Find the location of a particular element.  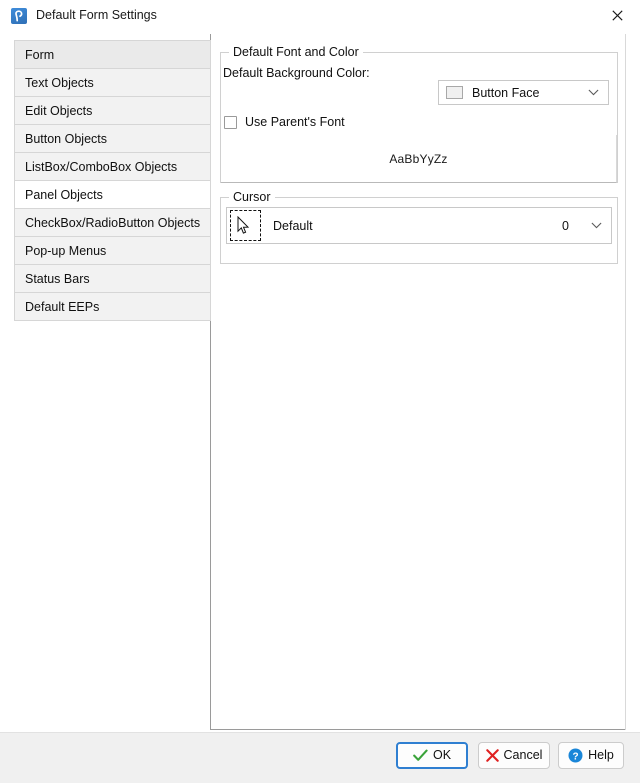

close-icon is located at coordinates (617, 15).